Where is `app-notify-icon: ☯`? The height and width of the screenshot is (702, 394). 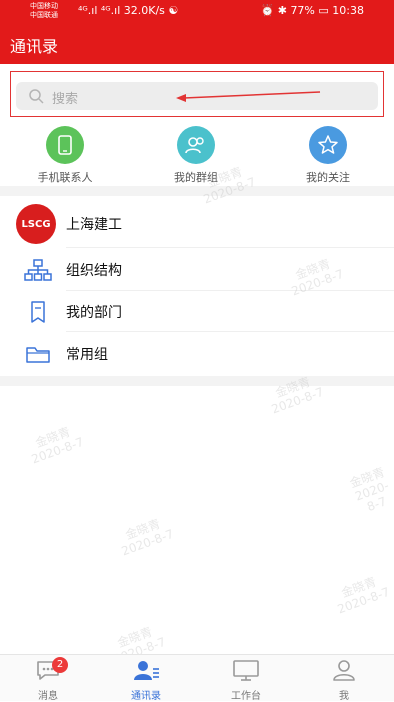 app-notify-icon: ☯ is located at coordinates (173, 10).